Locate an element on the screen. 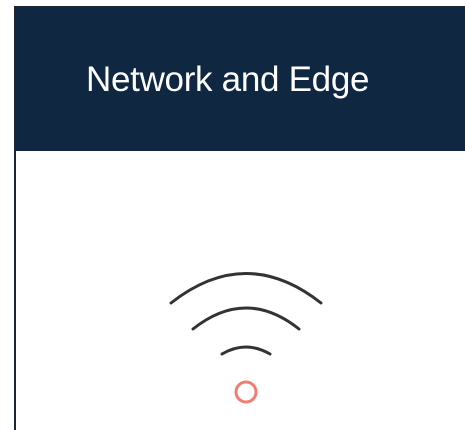  wifi-middle-arc is located at coordinates (246, 318).